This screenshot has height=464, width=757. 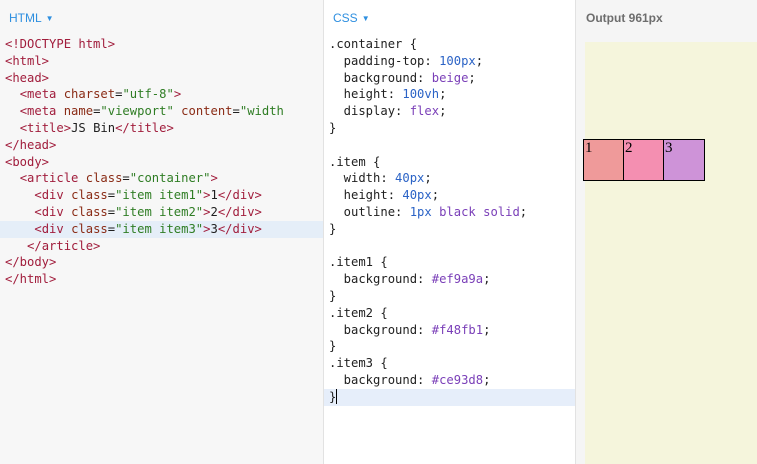 I want to click on code-token: "item item2", so click(x=159, y=211).